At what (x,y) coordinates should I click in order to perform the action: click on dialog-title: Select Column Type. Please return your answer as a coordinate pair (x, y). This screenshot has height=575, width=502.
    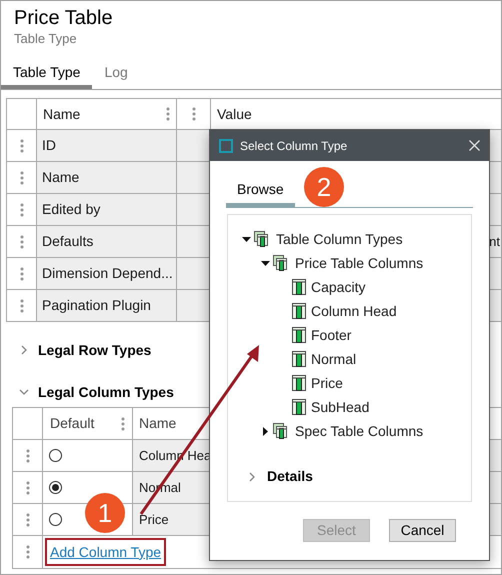
    Looking at the image, I should click on (294, 146).